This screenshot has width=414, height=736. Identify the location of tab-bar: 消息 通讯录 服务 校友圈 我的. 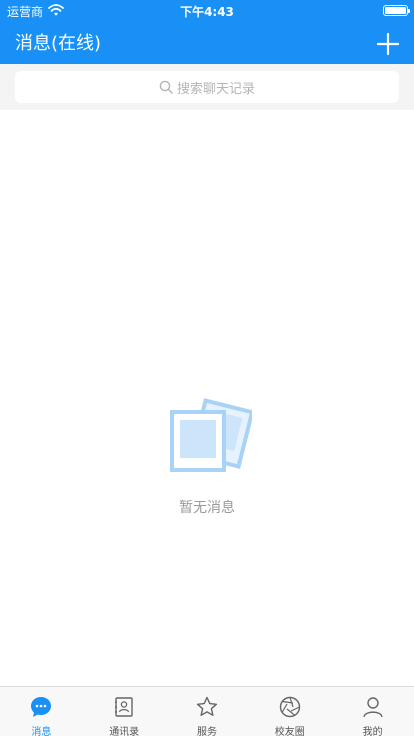
(207, 711).